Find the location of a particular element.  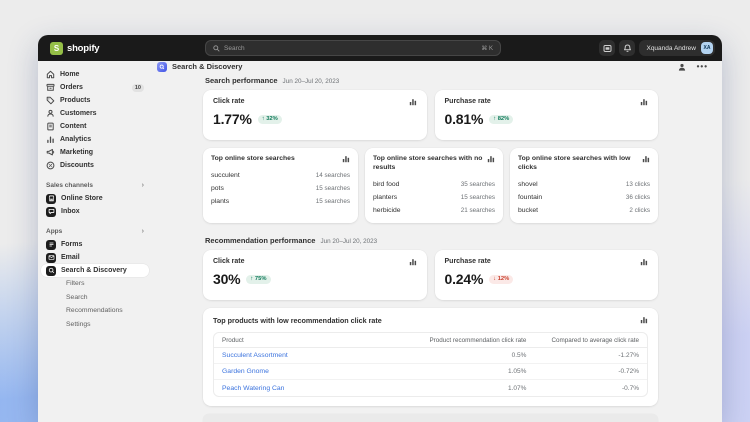

global-search: ⌘ K is located at coordinates (353, 48).